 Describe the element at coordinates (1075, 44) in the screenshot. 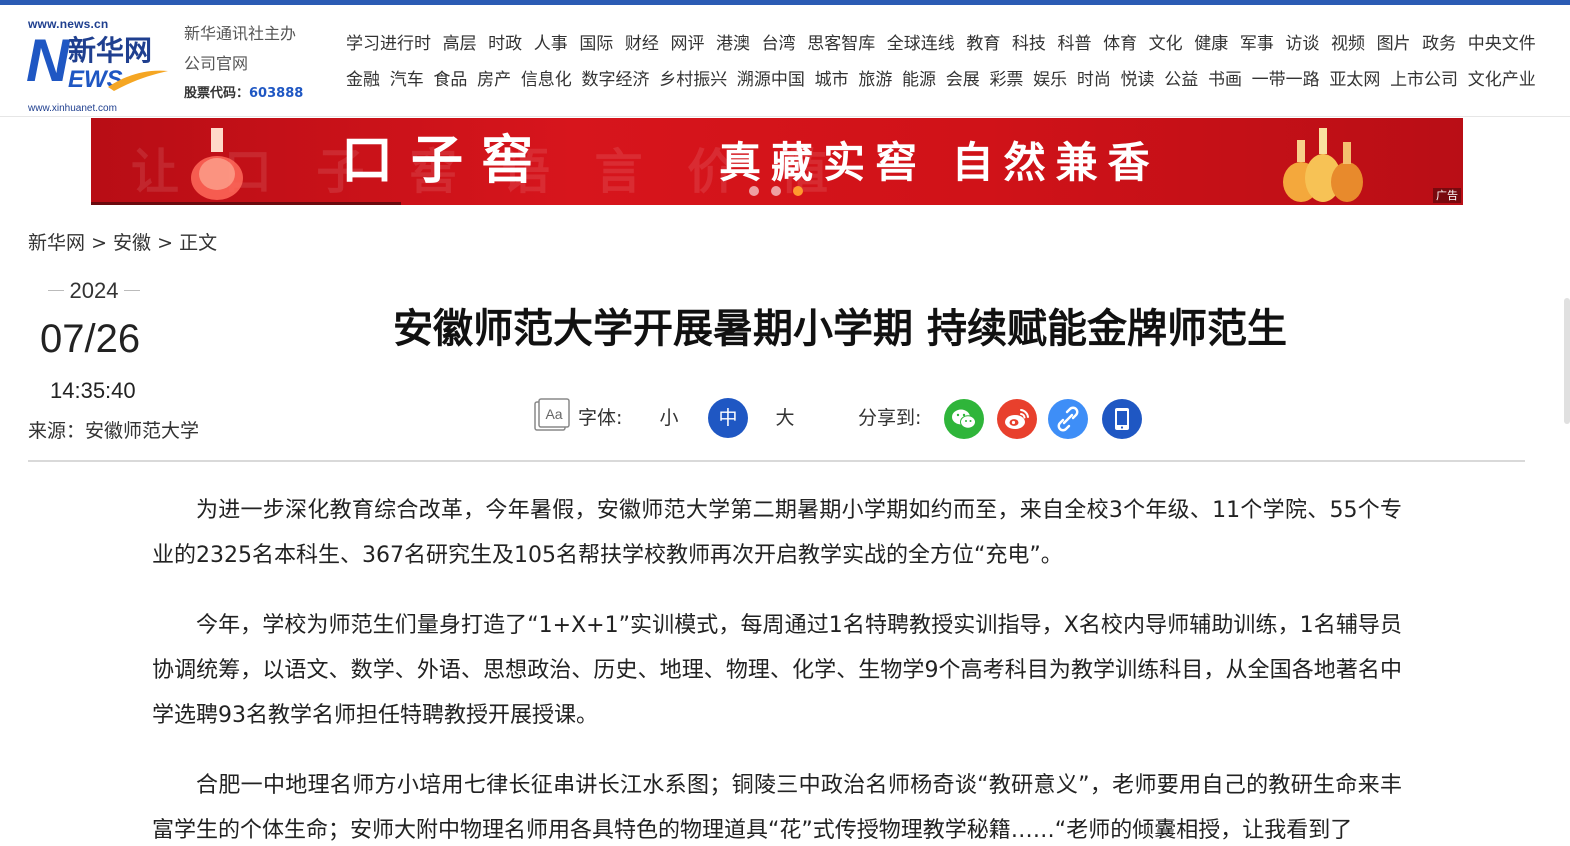

I see `nav-link: 科普` at that location.